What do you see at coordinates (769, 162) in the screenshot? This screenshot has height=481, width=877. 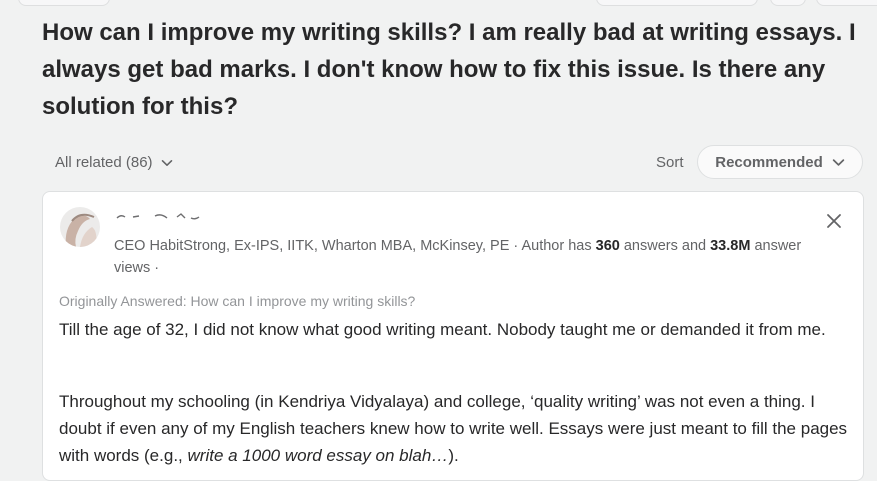 I see `sort-selected-value: Recommended` at bounding box center [769, 162].